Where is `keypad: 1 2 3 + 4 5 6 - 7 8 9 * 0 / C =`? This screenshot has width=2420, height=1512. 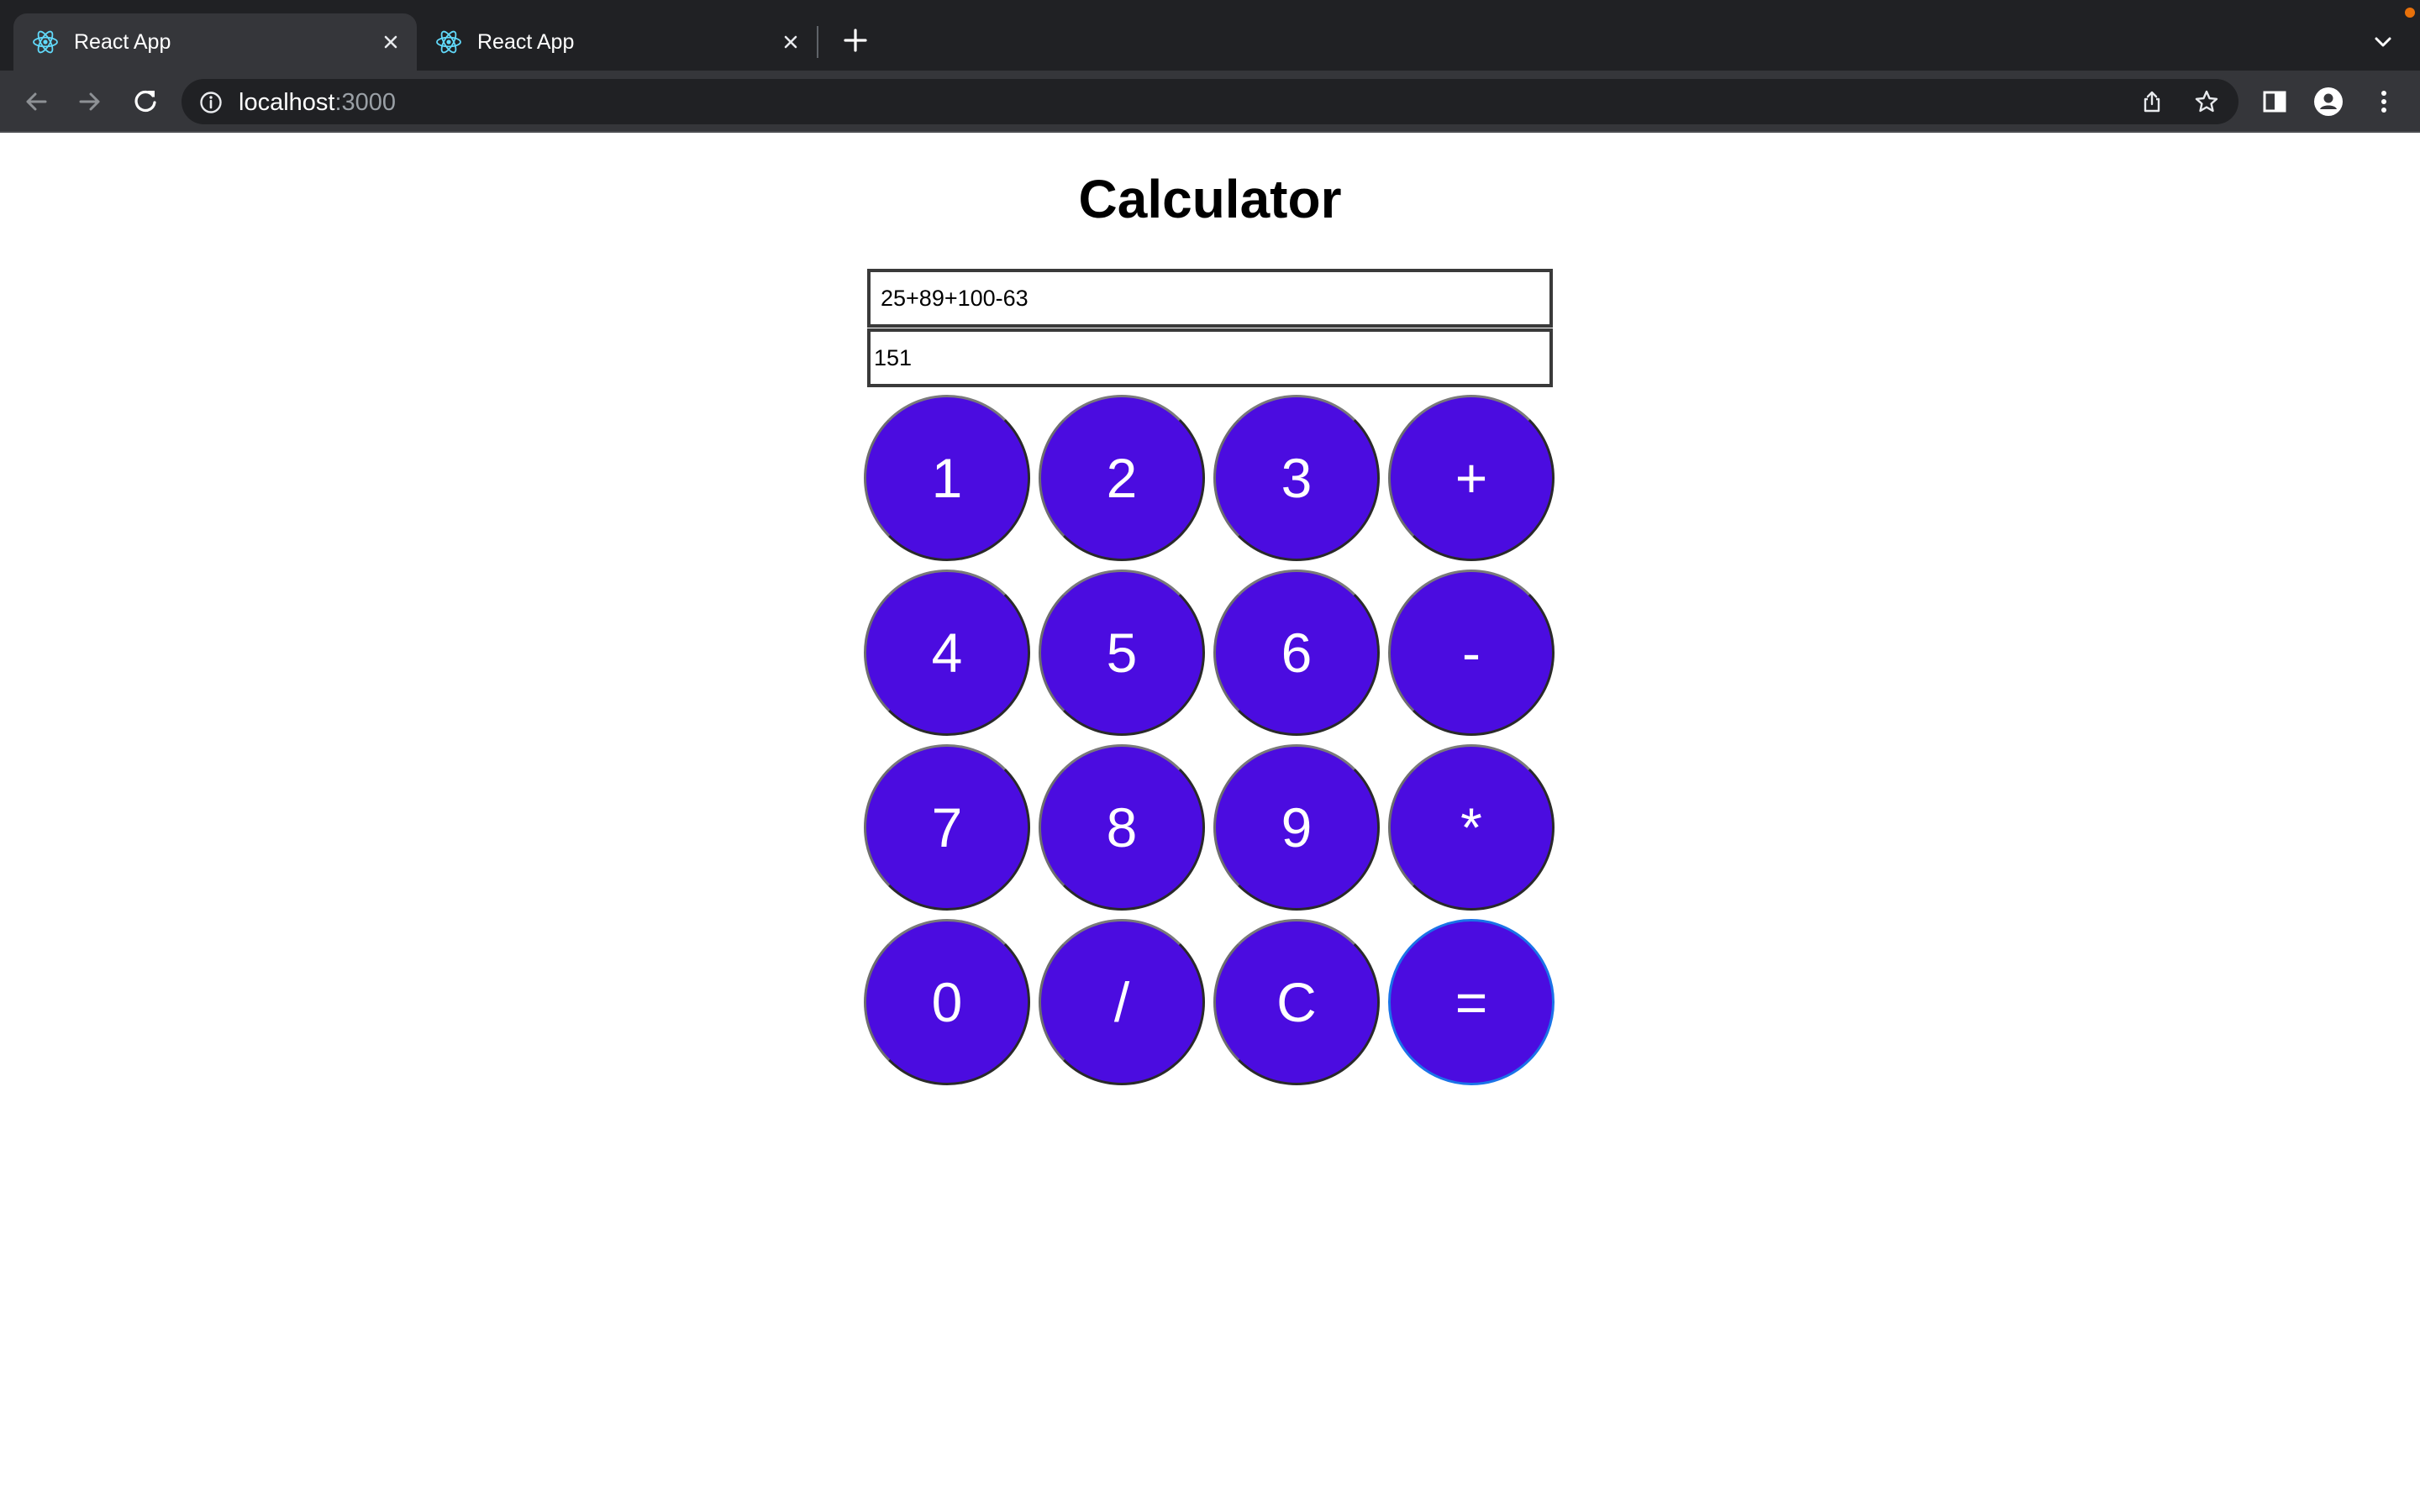
keypad: 1 2 3 + 4 5 6 - 7 8 9 * 0 / C = is located at coordinates (1210, 741).